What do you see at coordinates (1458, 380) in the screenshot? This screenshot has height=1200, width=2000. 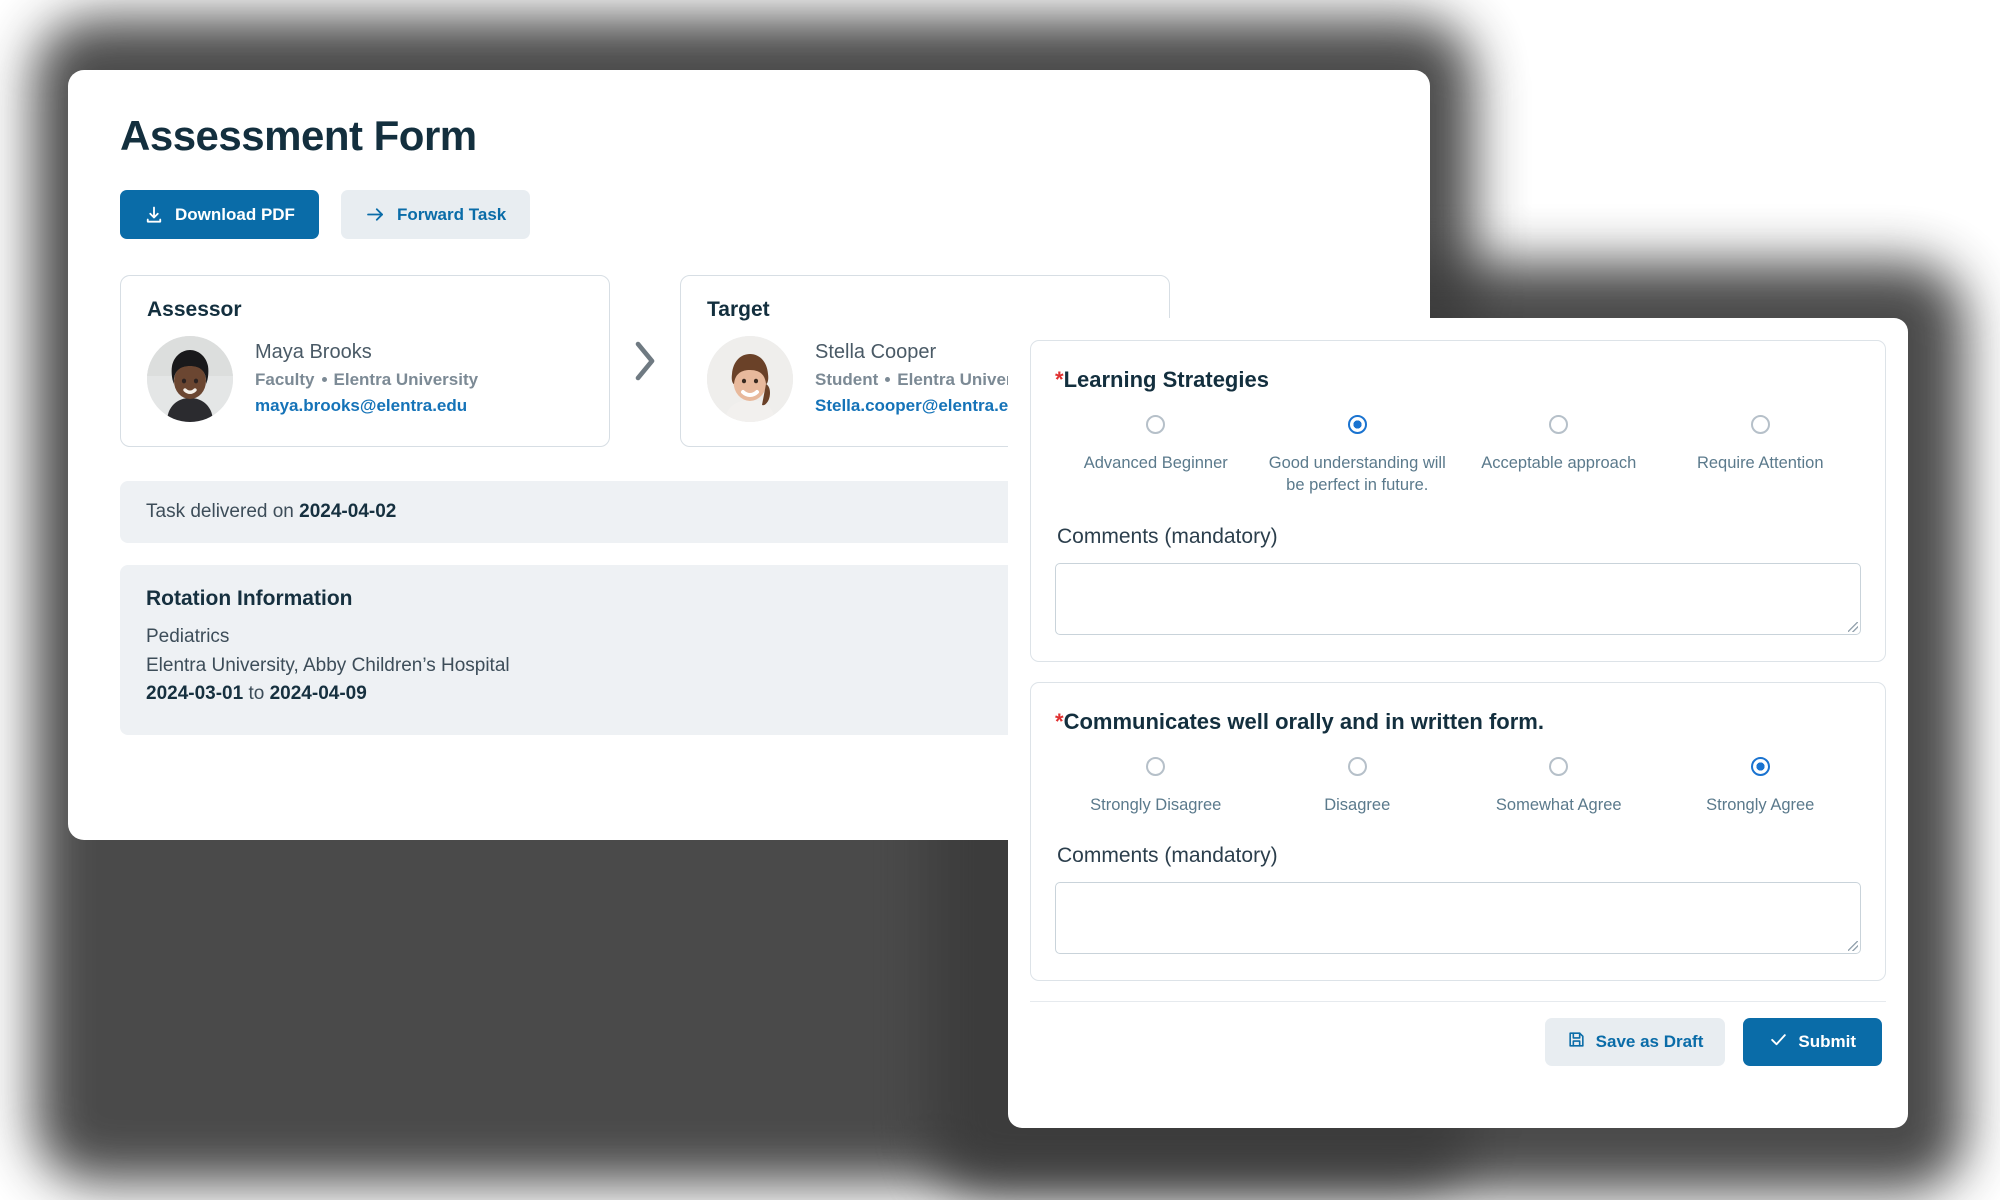 I see `question-title: *Learning Strategies` at bounding box center [1458, 380].